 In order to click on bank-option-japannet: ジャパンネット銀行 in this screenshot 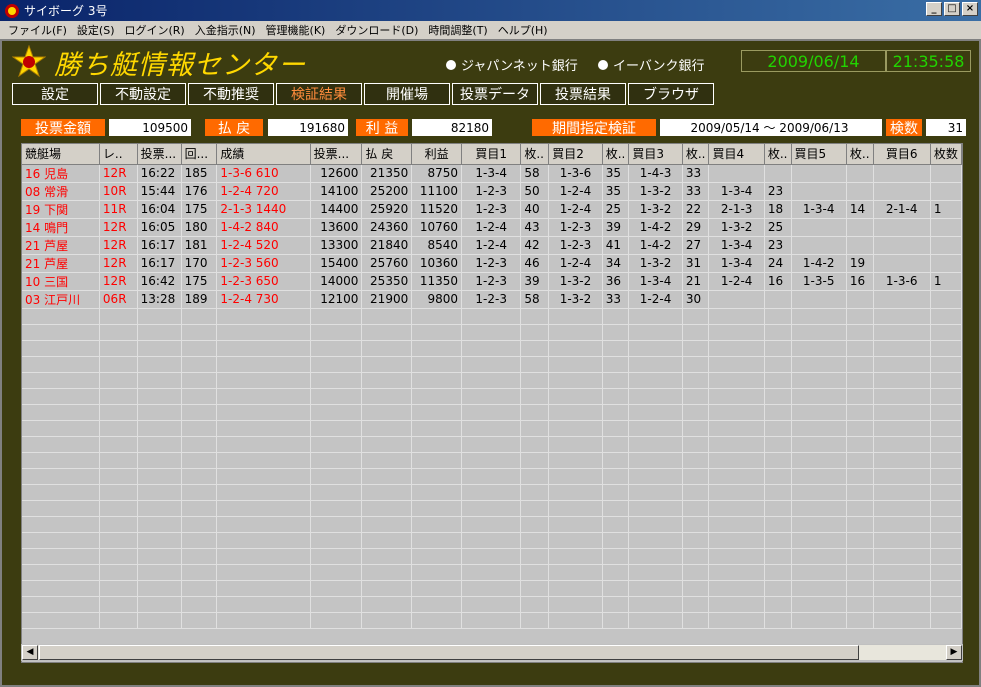, I will do `click(512, 64)`.